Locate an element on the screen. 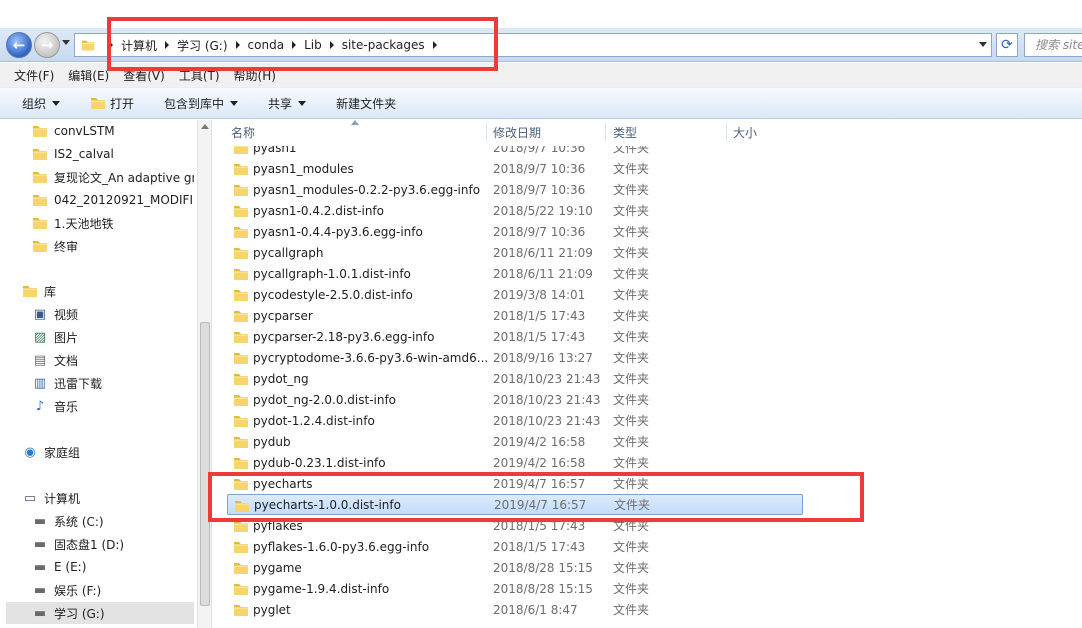 The height and width of the screenshot is (628, 1082). file-row: pydot-1.2.4.dist-info 2018/10/23 21:43 文件夹 is located at coordinates (515, 420).